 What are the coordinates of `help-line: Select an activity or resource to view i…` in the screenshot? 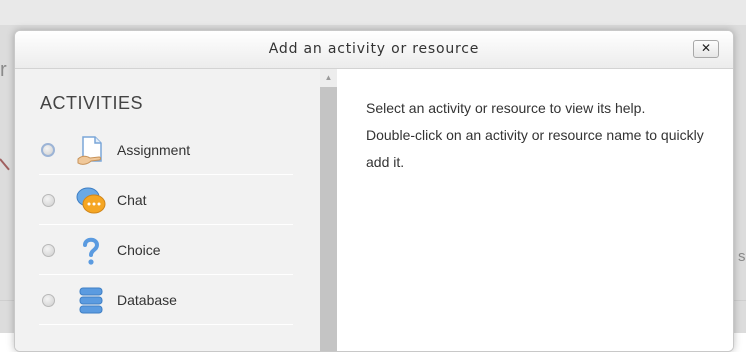 It's located at (506, 108).